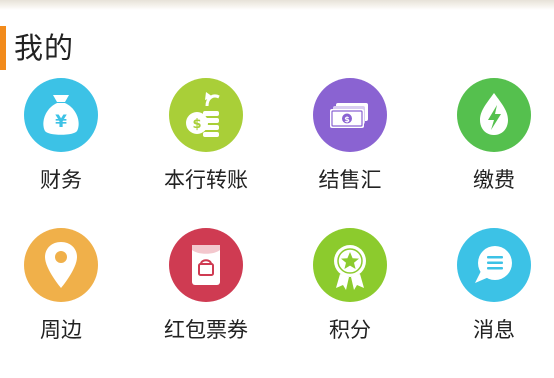 This screenshot has width=554, height=378. I want to click on banknotes-icon: $, so click(350, 115).